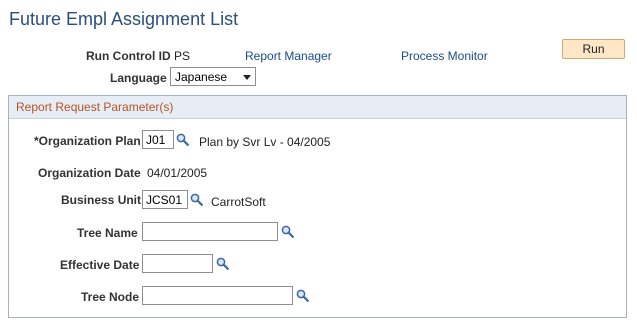 The image size is (637, 328). I want to click on tree-name-input, so click(210, 231).